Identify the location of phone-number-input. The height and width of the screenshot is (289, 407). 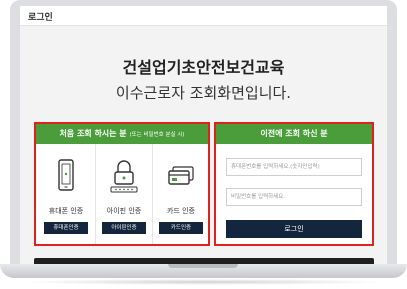
(294, 167).